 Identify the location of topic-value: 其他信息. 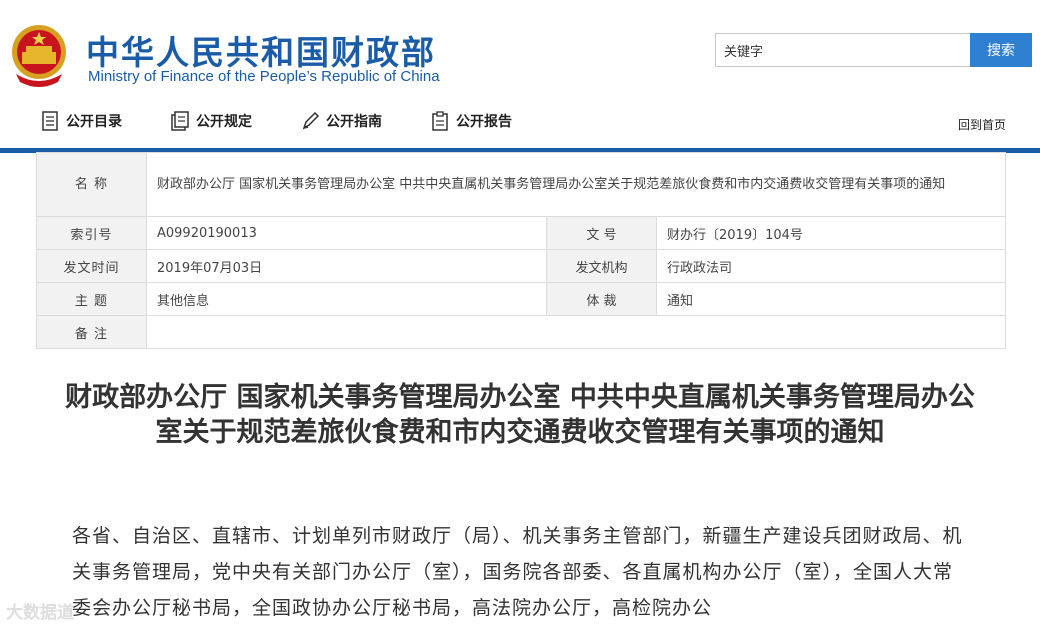
(346, 299).